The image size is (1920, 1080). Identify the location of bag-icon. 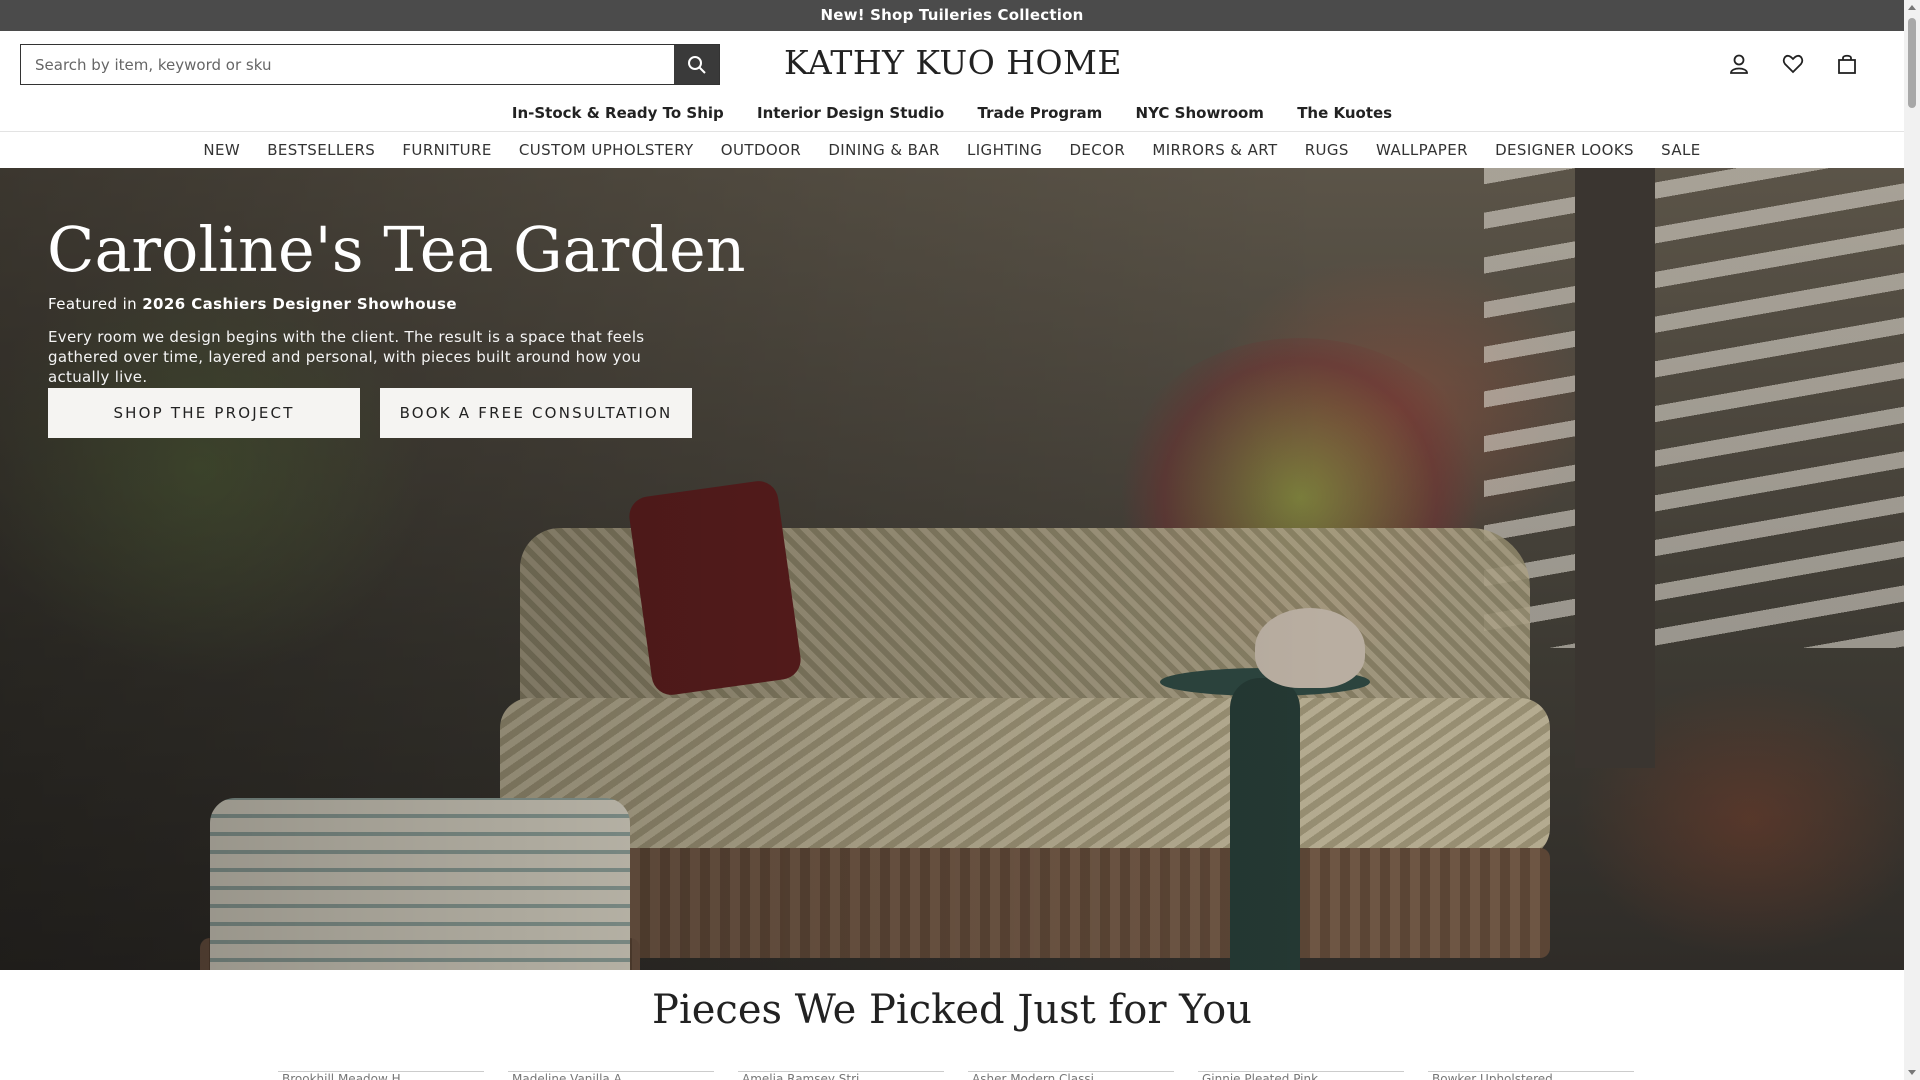
(1847, 64).